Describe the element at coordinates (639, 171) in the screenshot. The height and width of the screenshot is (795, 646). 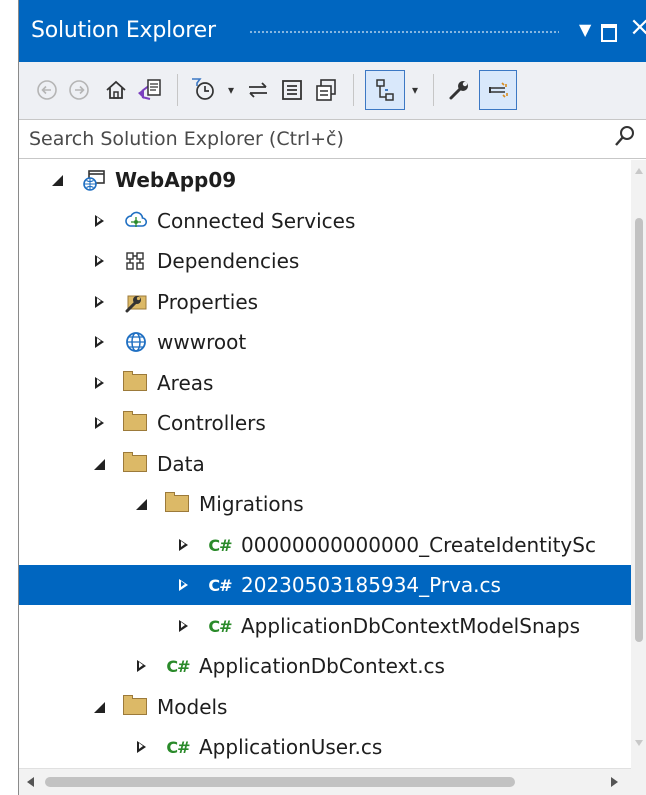
I see `scroll-up-arrow` at that location.